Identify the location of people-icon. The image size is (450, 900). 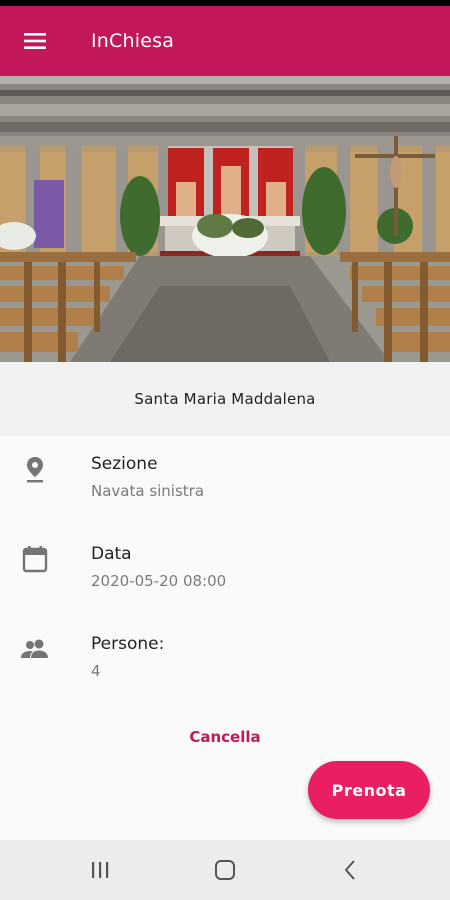
(35, 649).